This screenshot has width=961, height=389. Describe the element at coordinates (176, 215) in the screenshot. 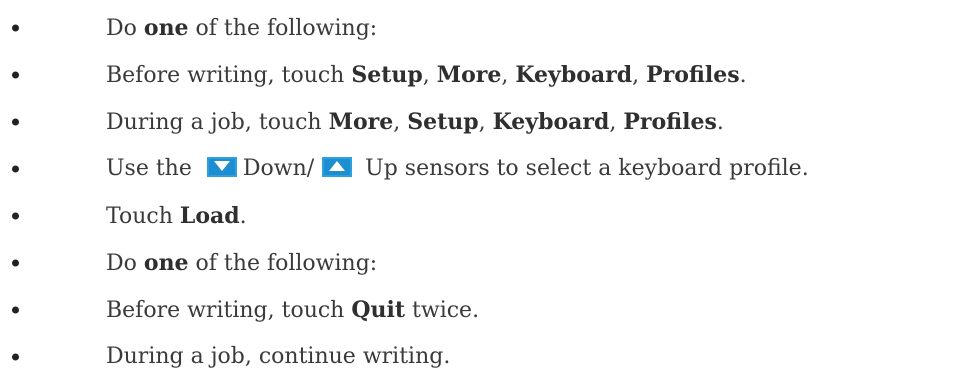

I see `step-text: Touch Load.` at that location.